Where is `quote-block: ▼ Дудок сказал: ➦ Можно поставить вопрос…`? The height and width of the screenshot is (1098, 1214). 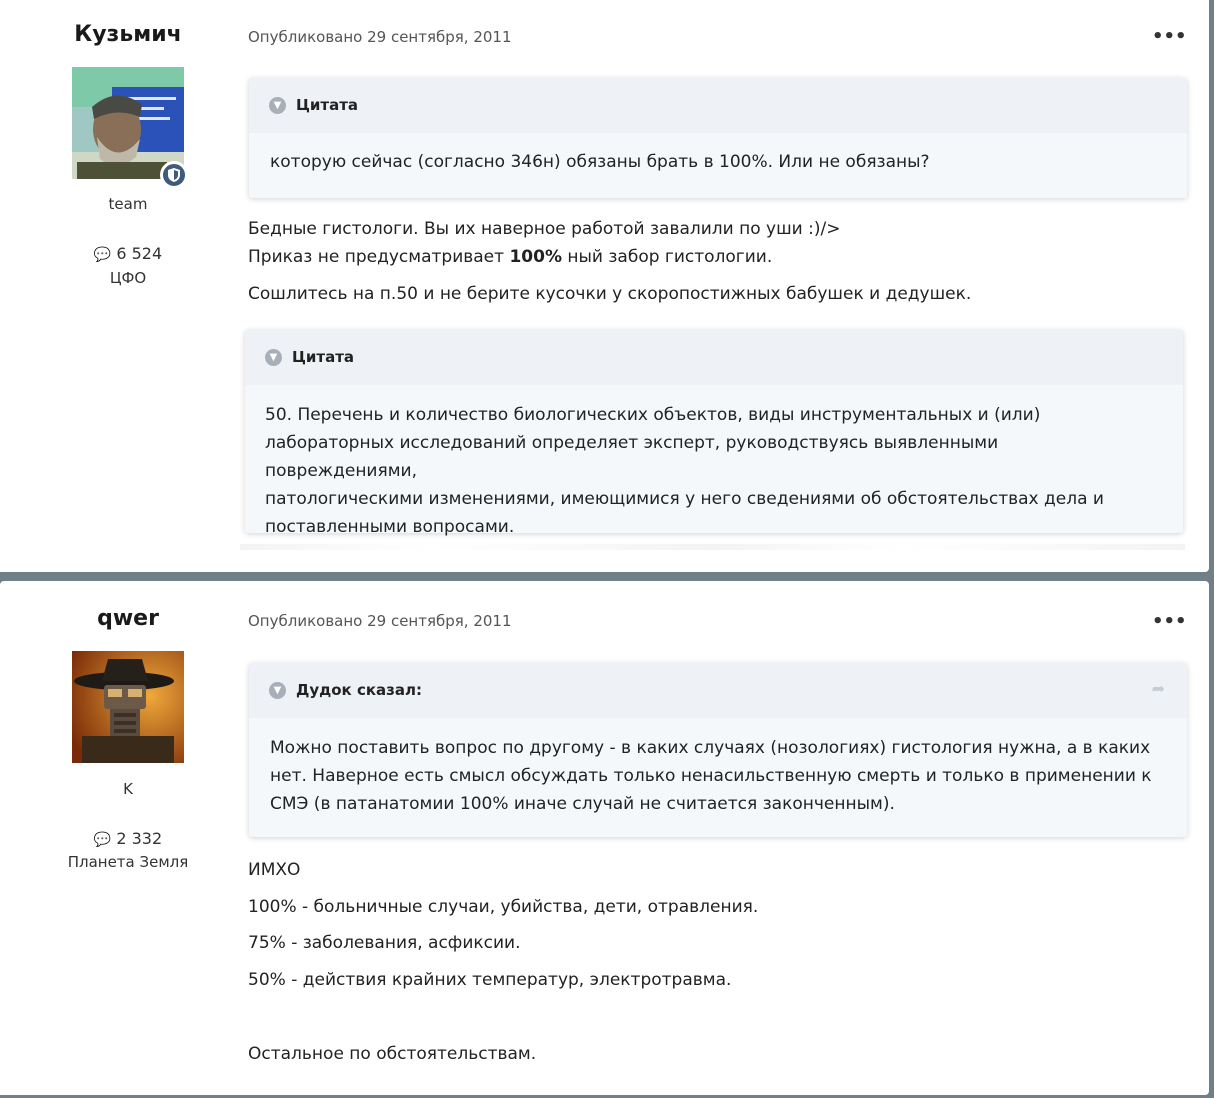
quote-block: ▼ Дудок сказал: ➦ Можно поставить вопрос… is located at coordinates (718, 750).